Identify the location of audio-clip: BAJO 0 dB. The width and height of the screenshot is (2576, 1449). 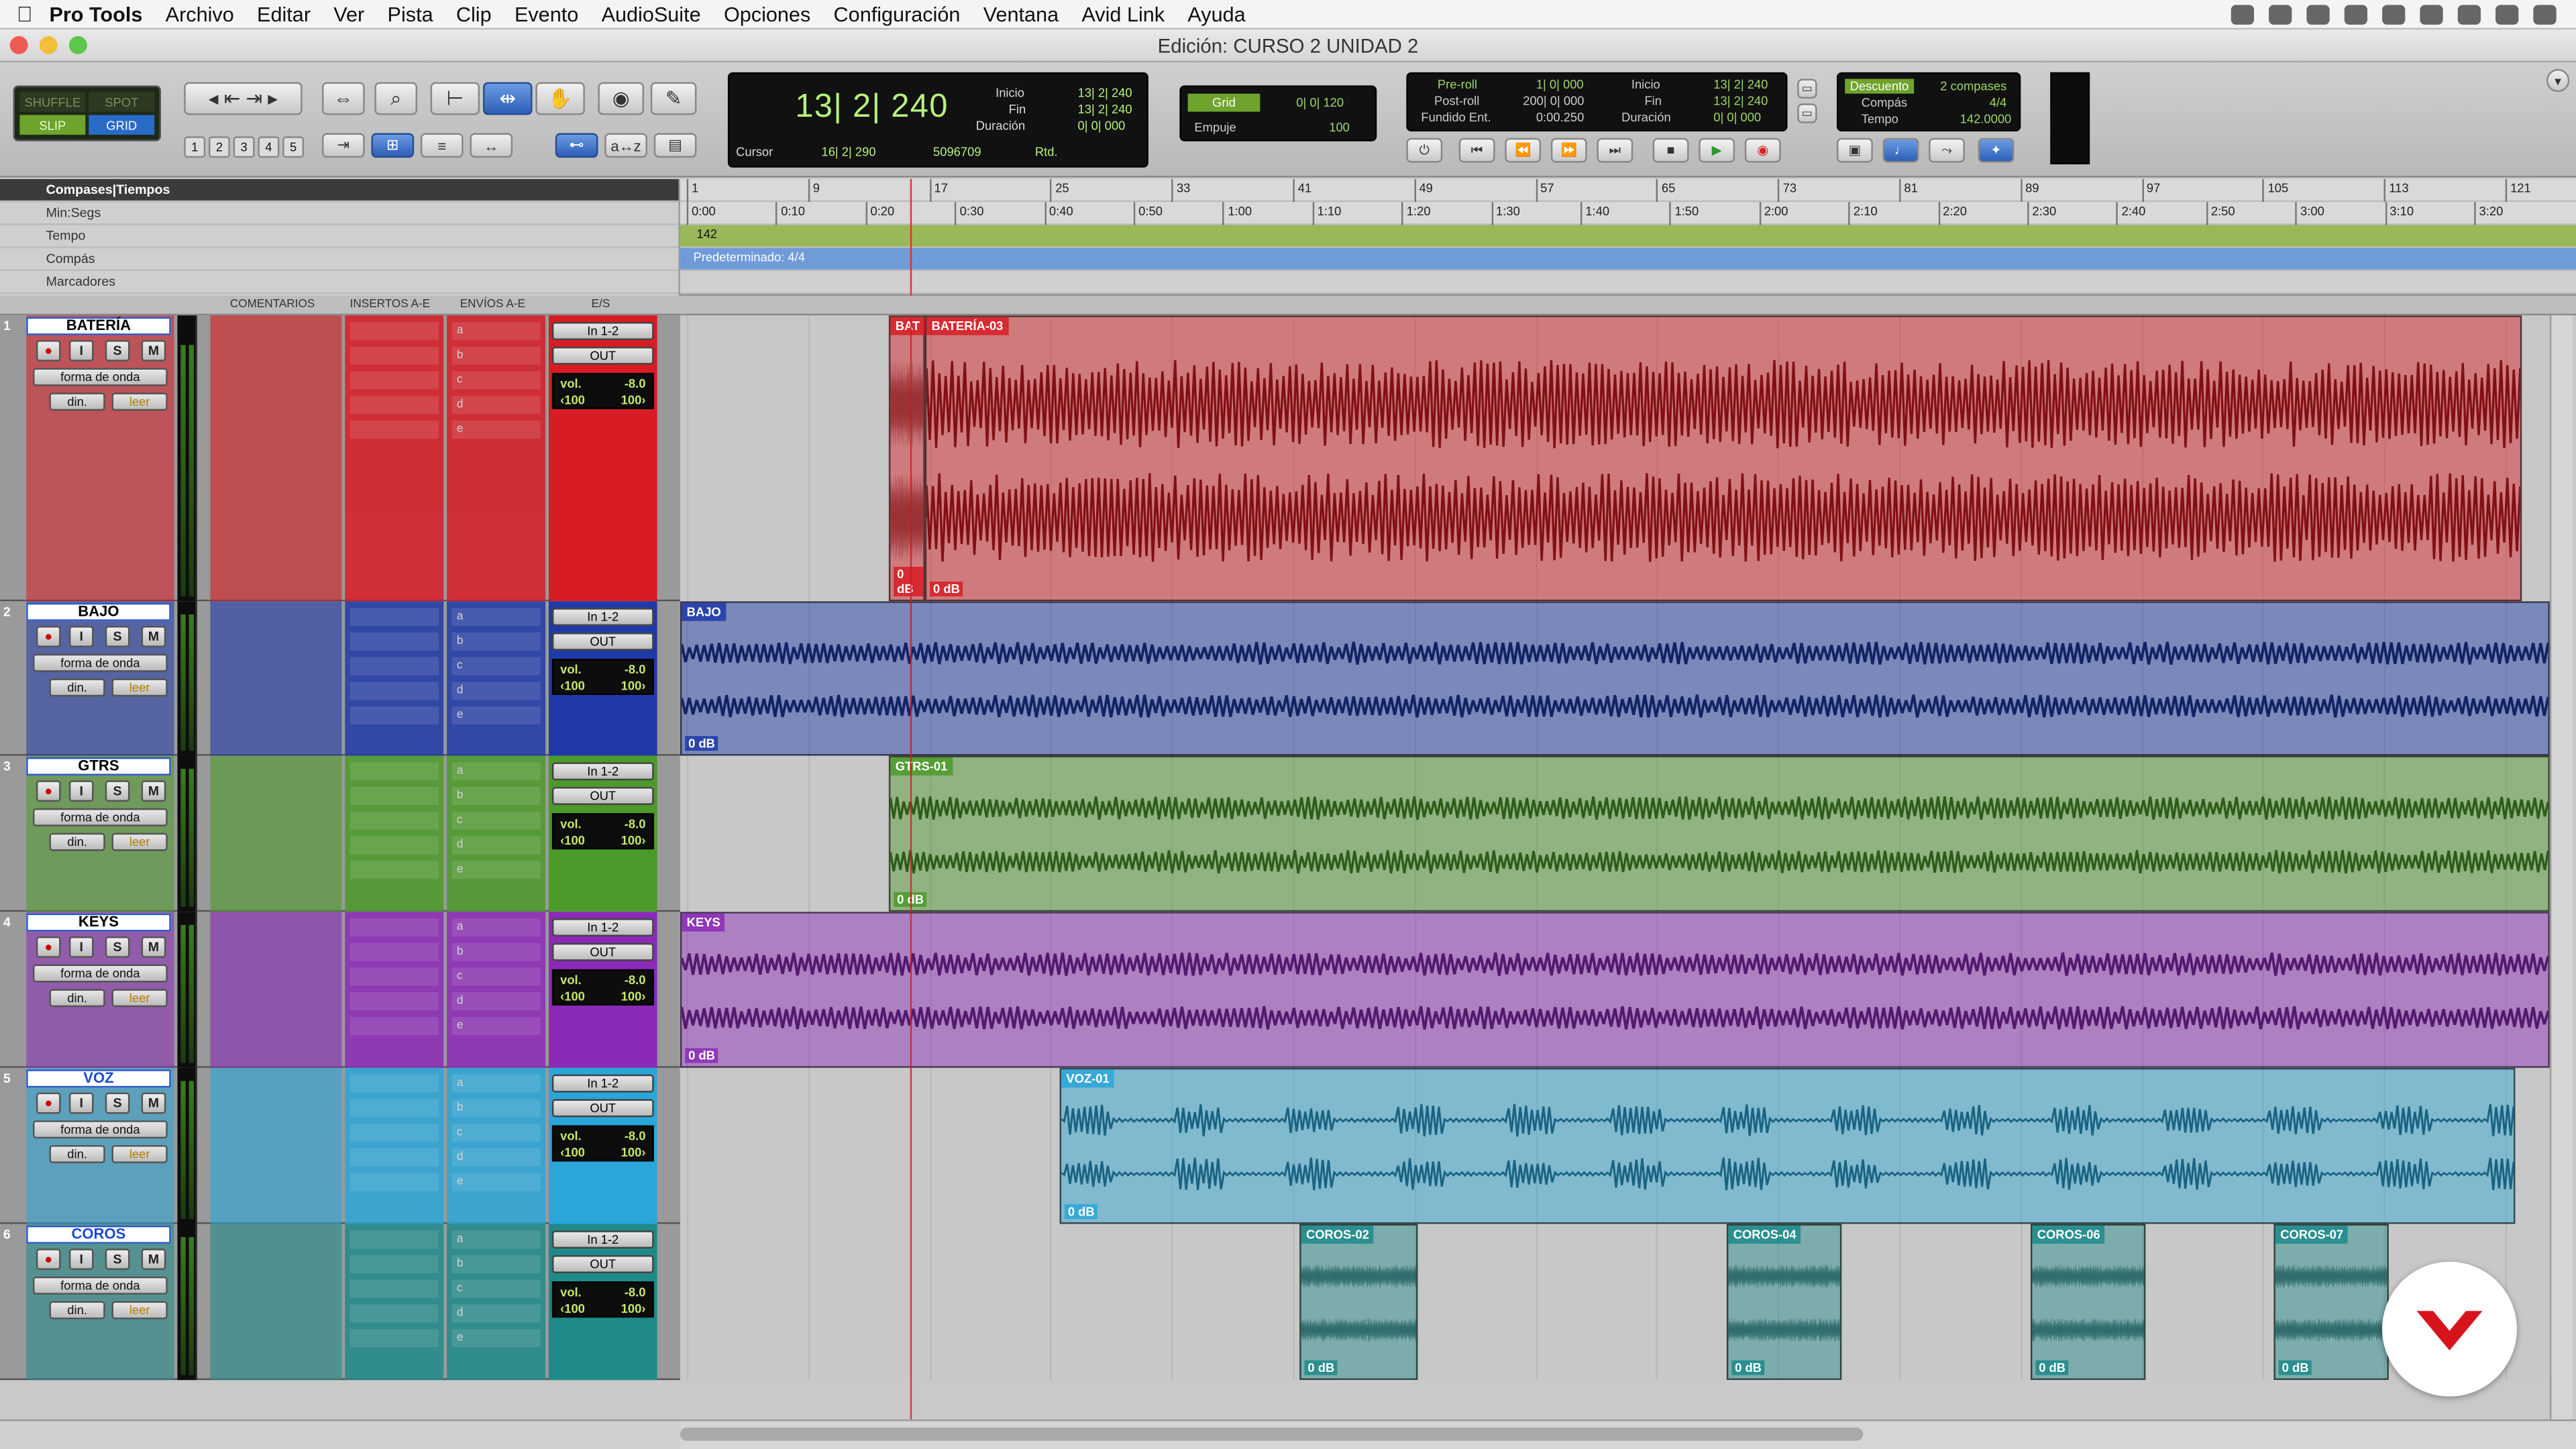
(1615, 678).